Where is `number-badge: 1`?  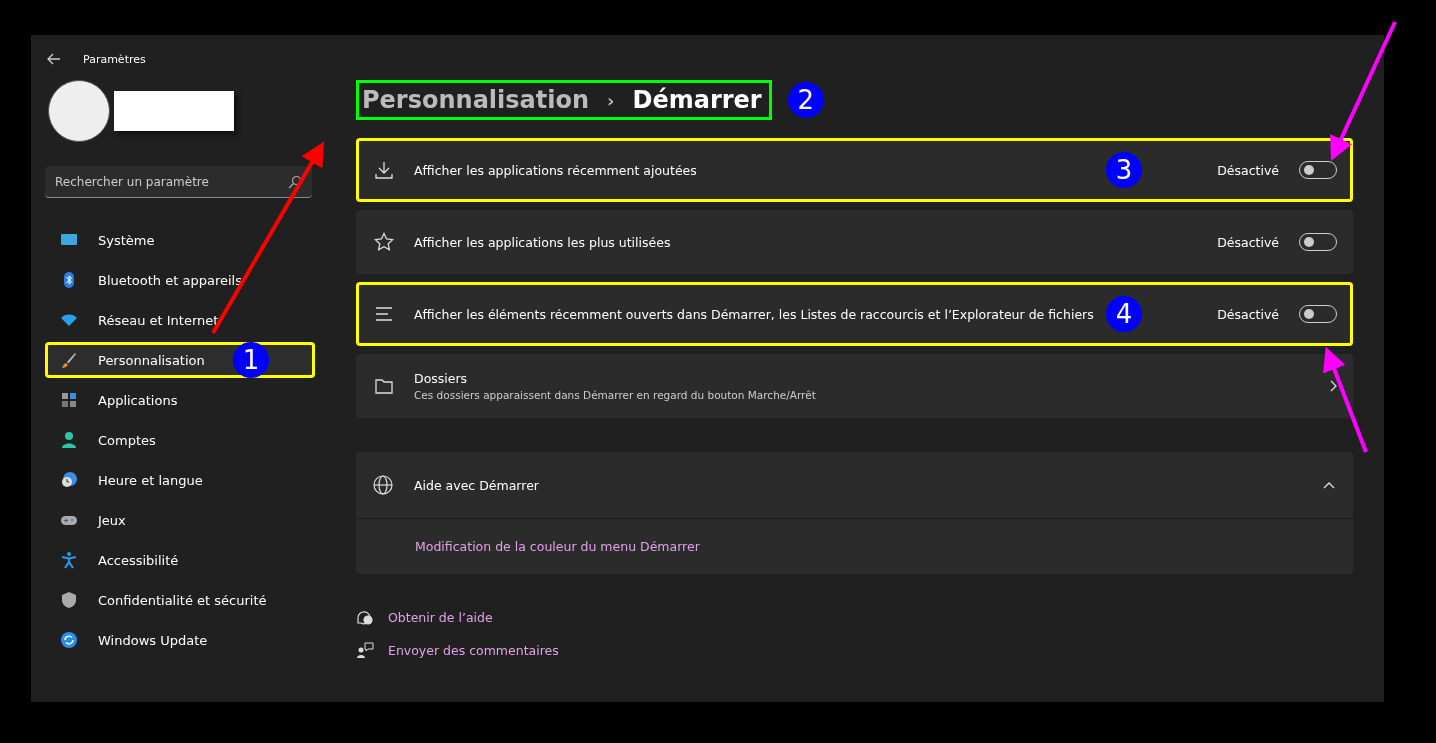 number-badge: 1 is located at coordinates (251, 360).